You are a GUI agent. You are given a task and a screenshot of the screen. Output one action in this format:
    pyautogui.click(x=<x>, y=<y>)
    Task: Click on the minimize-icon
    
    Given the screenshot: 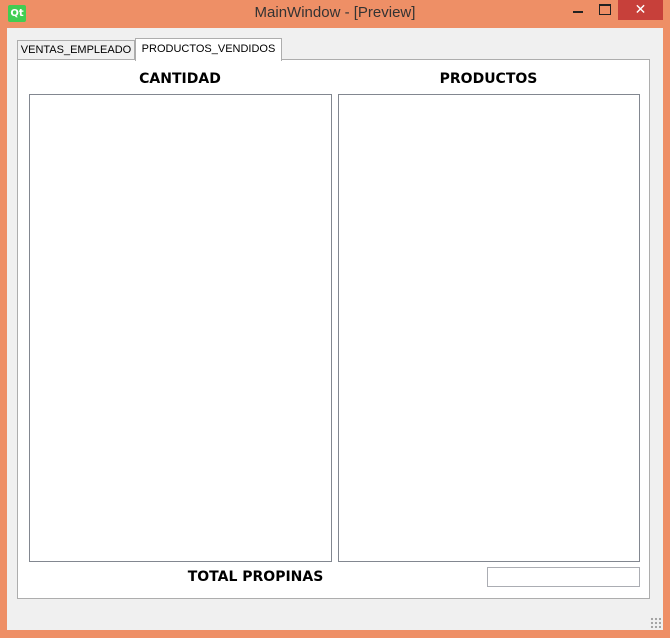 What is the action you would take?
    pyautogui.click(x=578, y=12)
    